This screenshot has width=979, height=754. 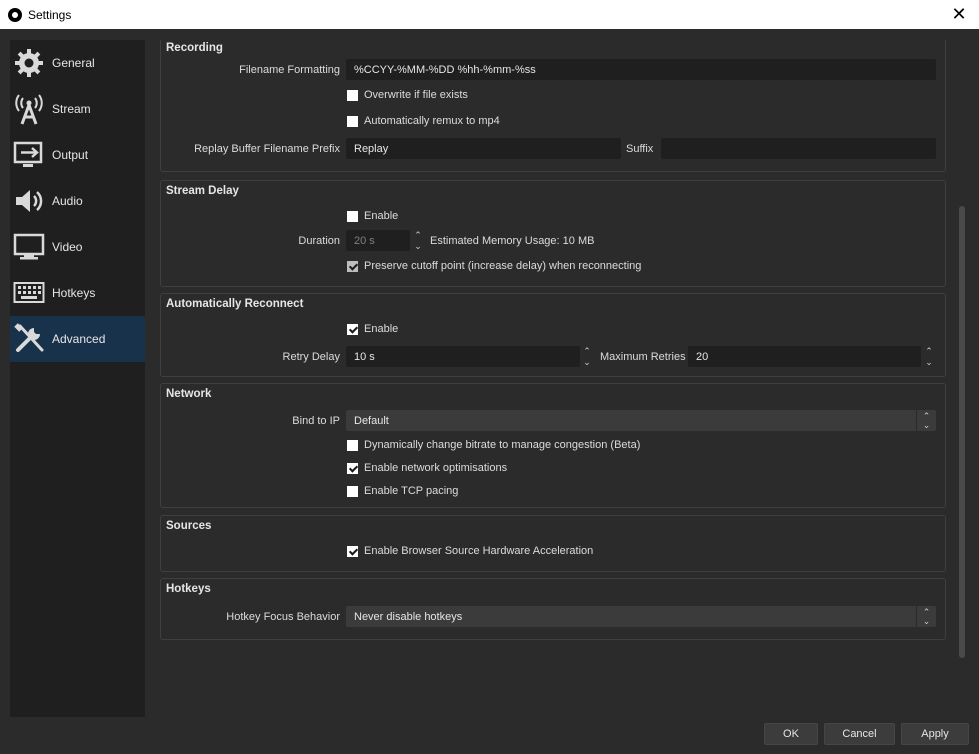 What do you see at coordinates (411, 491) in the screenshot?
I see `checkbox-label: Enable TCP pacing` at bounding box center [411, 491].